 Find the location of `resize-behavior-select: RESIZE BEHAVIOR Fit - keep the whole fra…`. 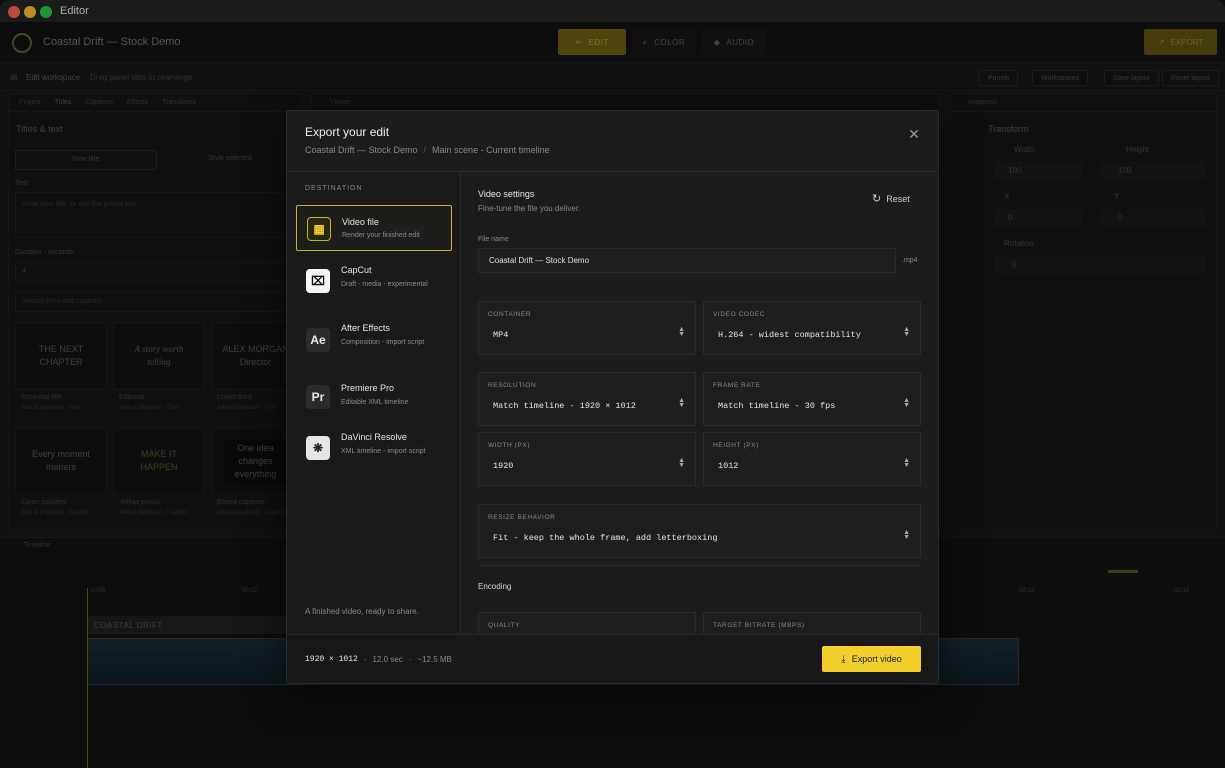

resize-behavior-select: RESIZE BEHAVIOR Fit - keep the whole fra… is located at coordinates (699, 531).